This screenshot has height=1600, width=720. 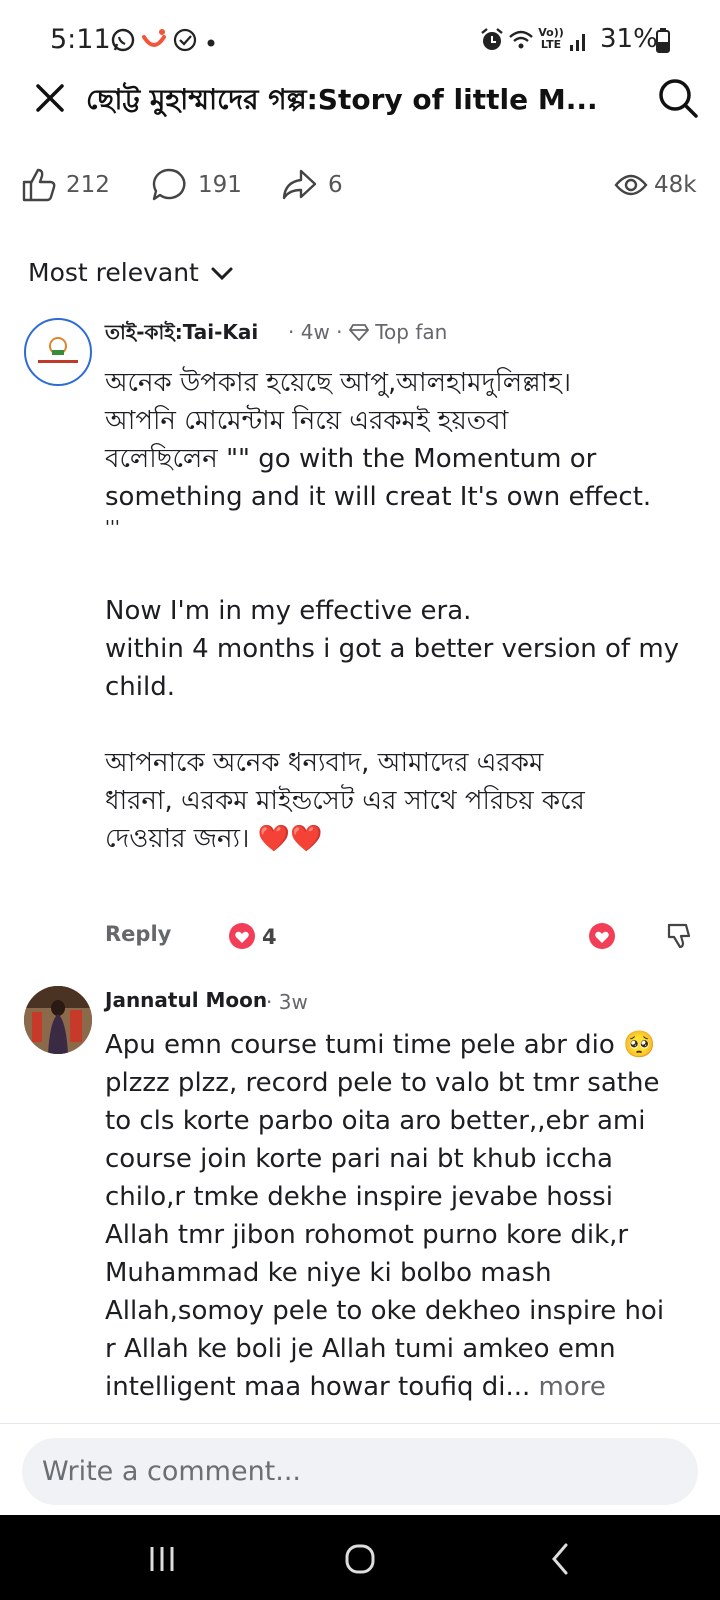 What do you see at coordinates (154, 38) in the screenshot?
I see `app-icon` at bounding box center [154, 38].